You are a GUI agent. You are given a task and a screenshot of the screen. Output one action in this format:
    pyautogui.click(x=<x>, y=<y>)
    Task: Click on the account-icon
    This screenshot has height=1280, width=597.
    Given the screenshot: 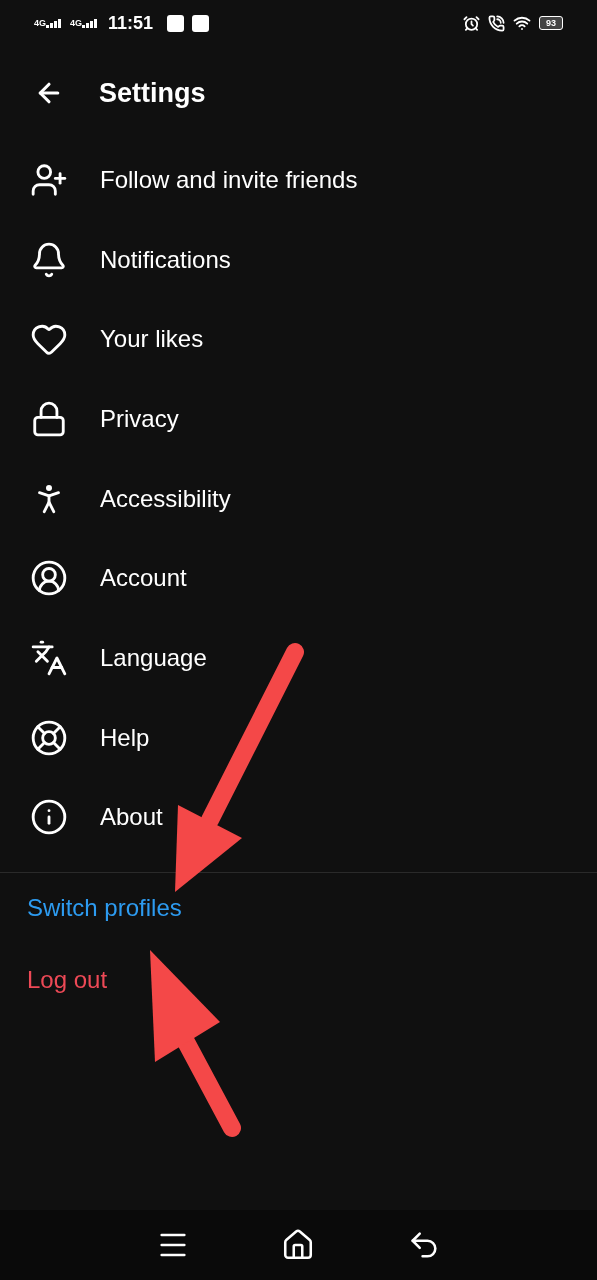 What is the action you would take?
    pyautogui.click(x=49, y=578)
    